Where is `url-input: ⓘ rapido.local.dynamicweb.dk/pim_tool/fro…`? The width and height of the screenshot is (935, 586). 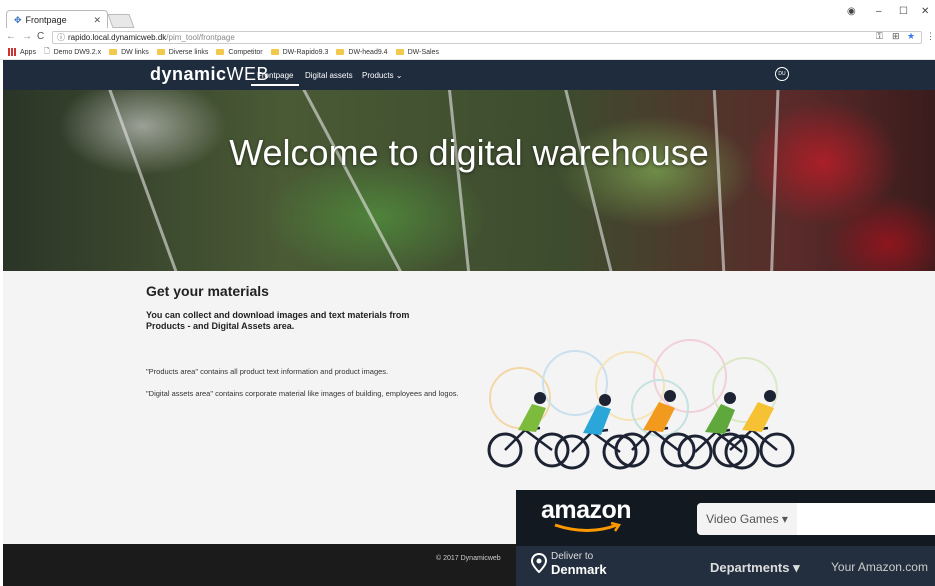 url-input: ⓘ rapido.local.dynamicweb.dk/pim_tool/fro… is located at coordinates (487, 37).